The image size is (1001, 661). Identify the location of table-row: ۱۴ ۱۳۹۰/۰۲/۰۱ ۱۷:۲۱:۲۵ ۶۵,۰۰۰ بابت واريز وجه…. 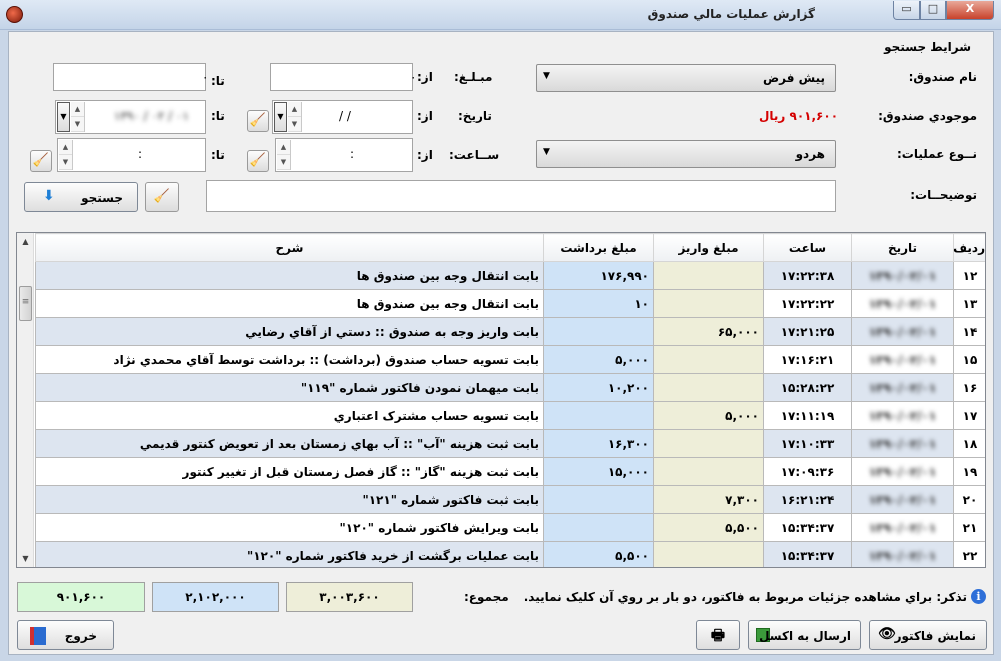
(510, 331).